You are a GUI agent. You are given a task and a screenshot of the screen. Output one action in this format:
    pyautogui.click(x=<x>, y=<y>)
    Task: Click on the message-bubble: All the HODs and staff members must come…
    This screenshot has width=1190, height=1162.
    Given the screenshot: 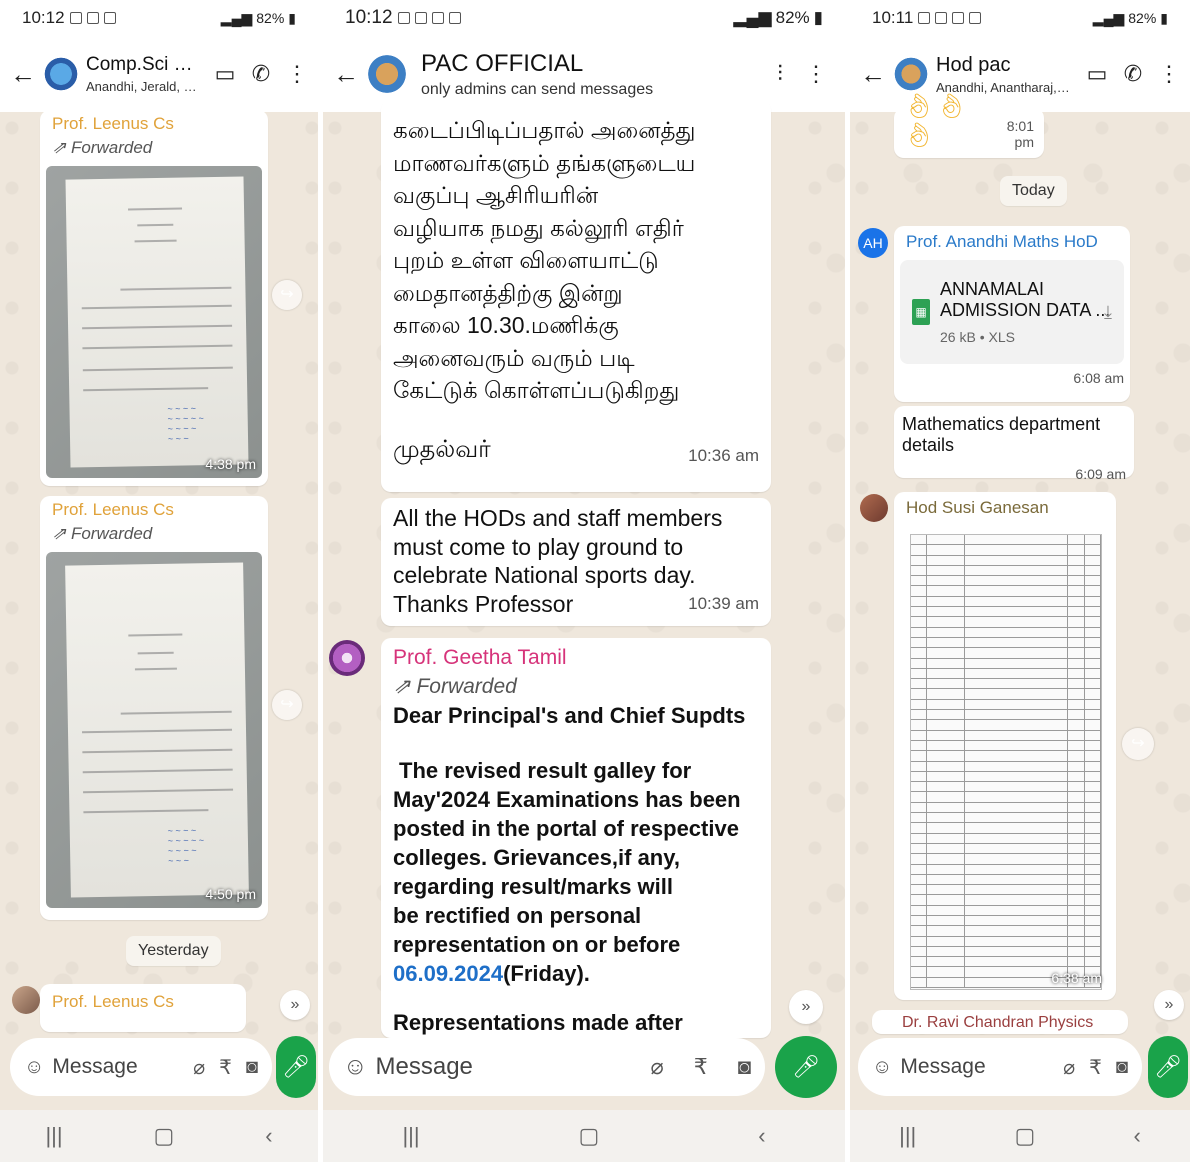 What is the action you would take?
    pyautogui.click(x=576, y=562)
    